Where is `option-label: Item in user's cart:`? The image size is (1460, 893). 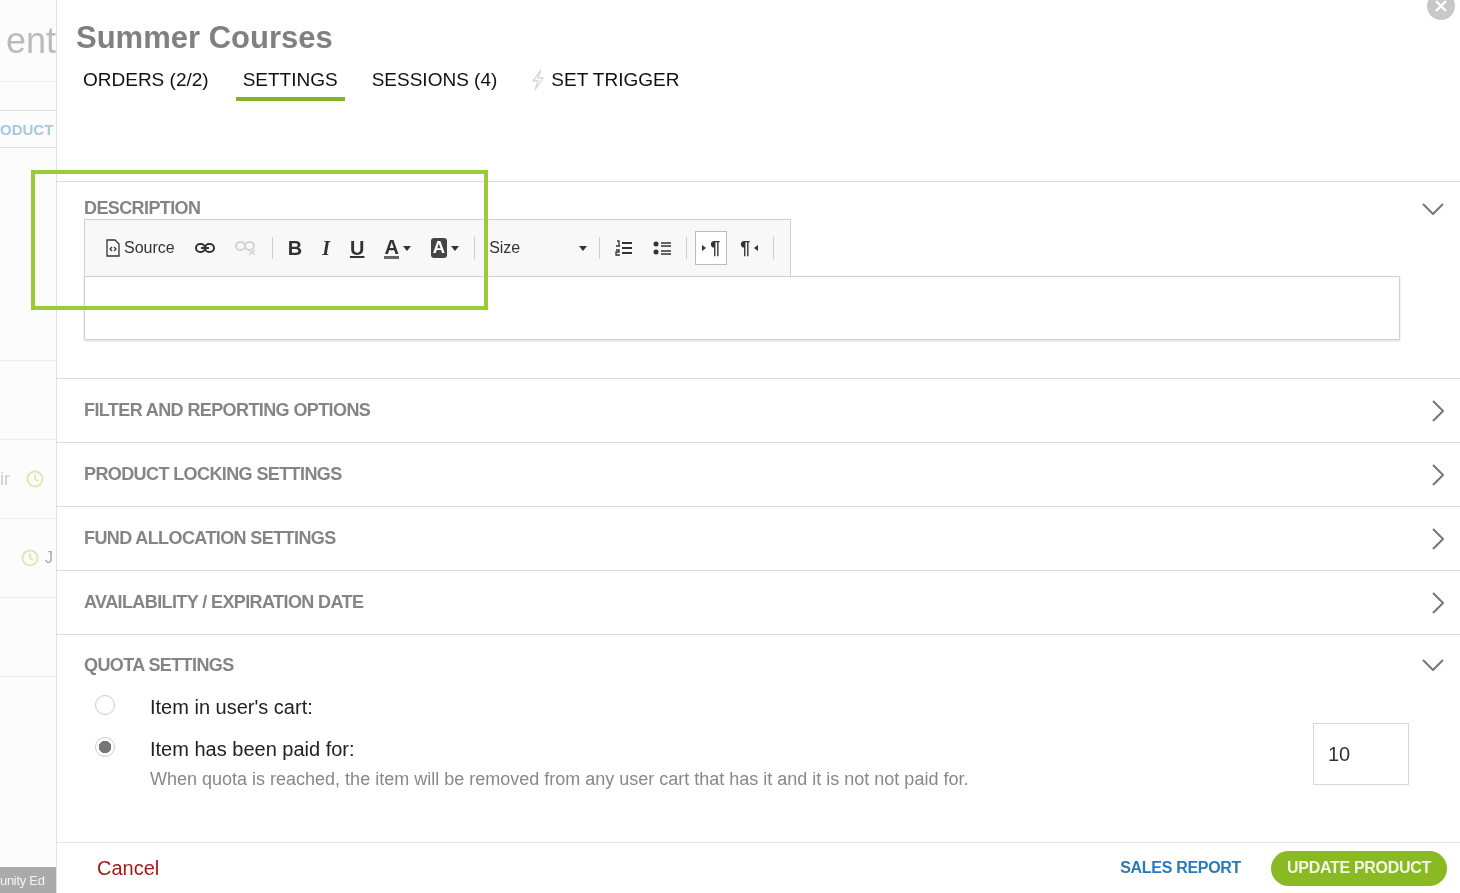 option-label: Item in user's cart: is located at coordinates (232, 707).